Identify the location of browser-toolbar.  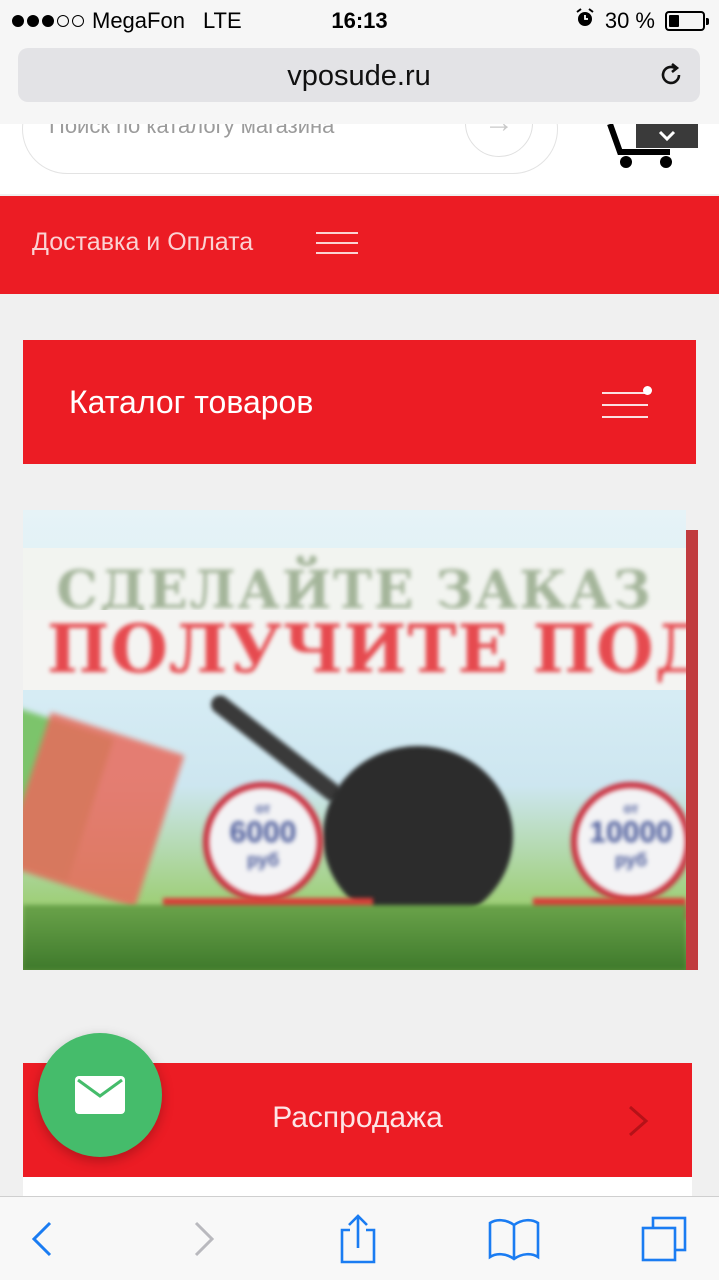
(359, 1238).